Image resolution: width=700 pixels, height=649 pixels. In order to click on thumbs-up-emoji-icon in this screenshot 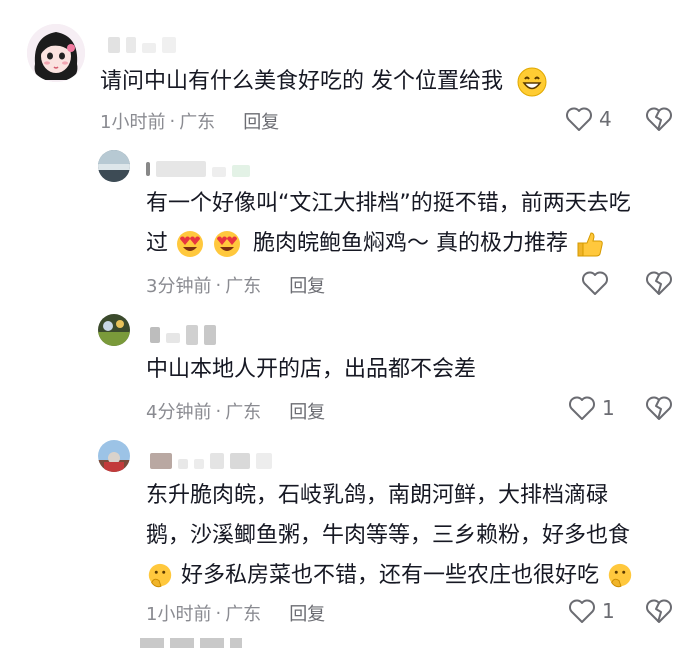, I will do `click(590, 244)`.